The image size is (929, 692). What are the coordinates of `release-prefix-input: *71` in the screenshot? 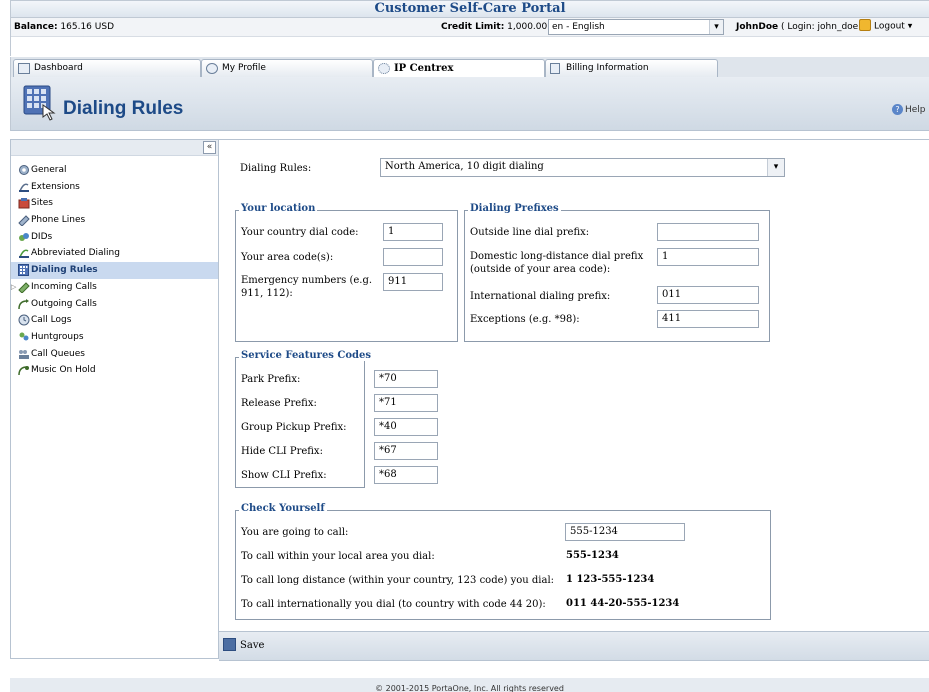 It's located at (406, 403).